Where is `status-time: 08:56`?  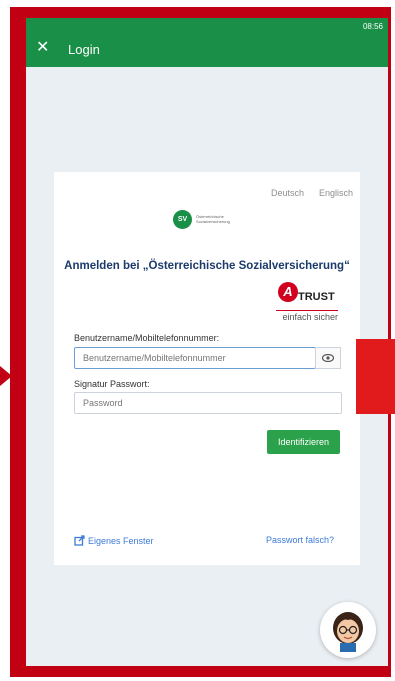
status-time: 08:56 is located at coordinates (372, 26).